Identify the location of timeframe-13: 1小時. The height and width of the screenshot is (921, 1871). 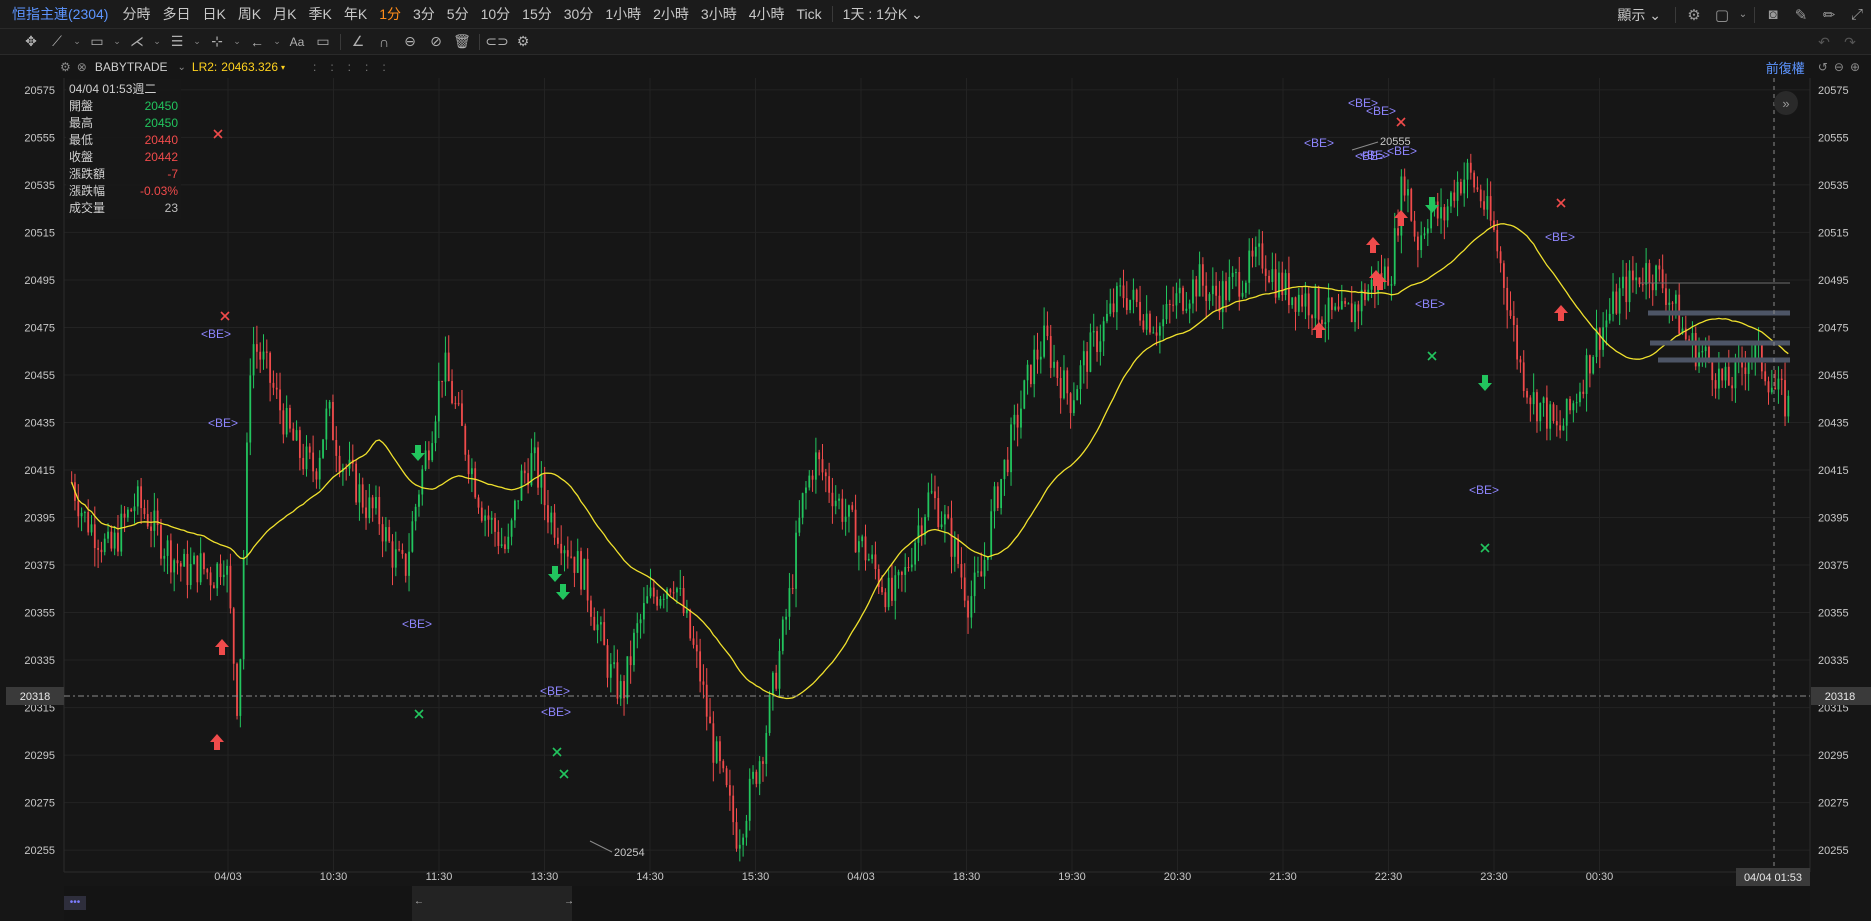
(623, 14).